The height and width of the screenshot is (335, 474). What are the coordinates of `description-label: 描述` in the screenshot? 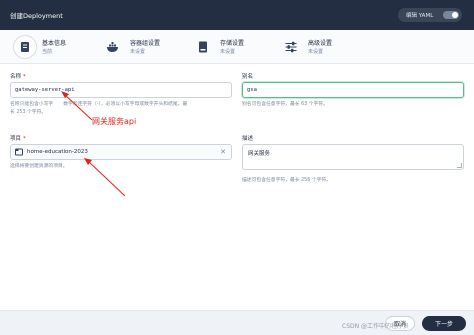 It's located at (248, 139).